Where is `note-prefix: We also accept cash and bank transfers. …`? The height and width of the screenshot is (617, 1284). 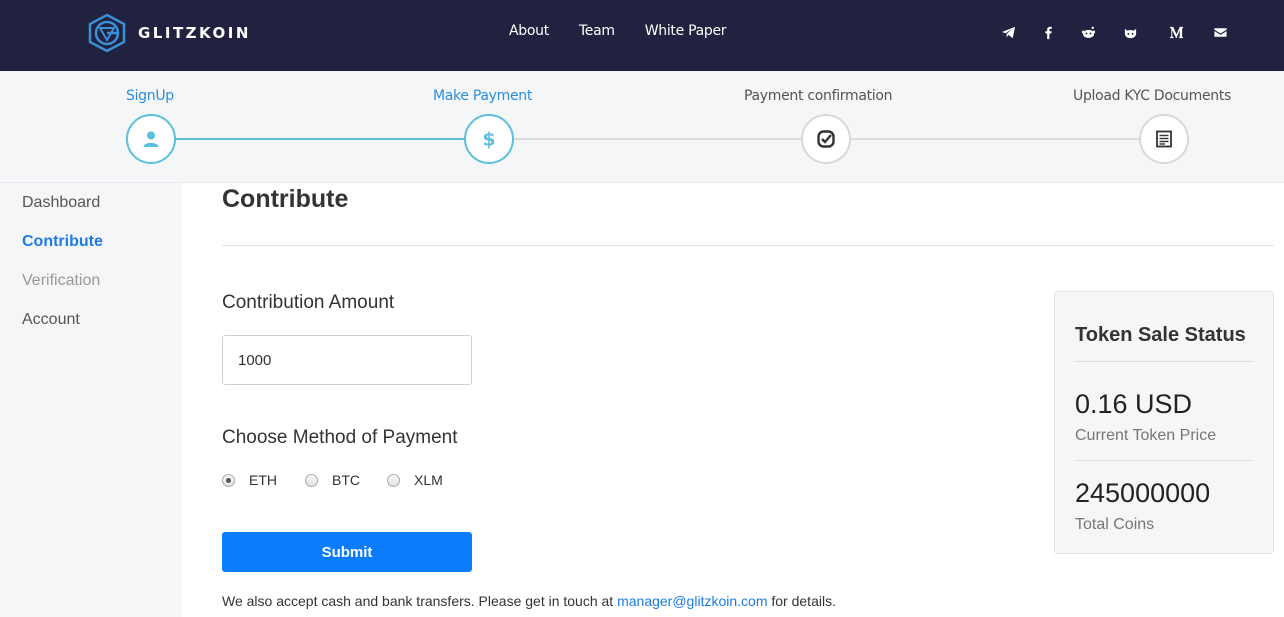 note-prefix: We also accept cash and bank transfers. … is located at coordinates (420, 601).